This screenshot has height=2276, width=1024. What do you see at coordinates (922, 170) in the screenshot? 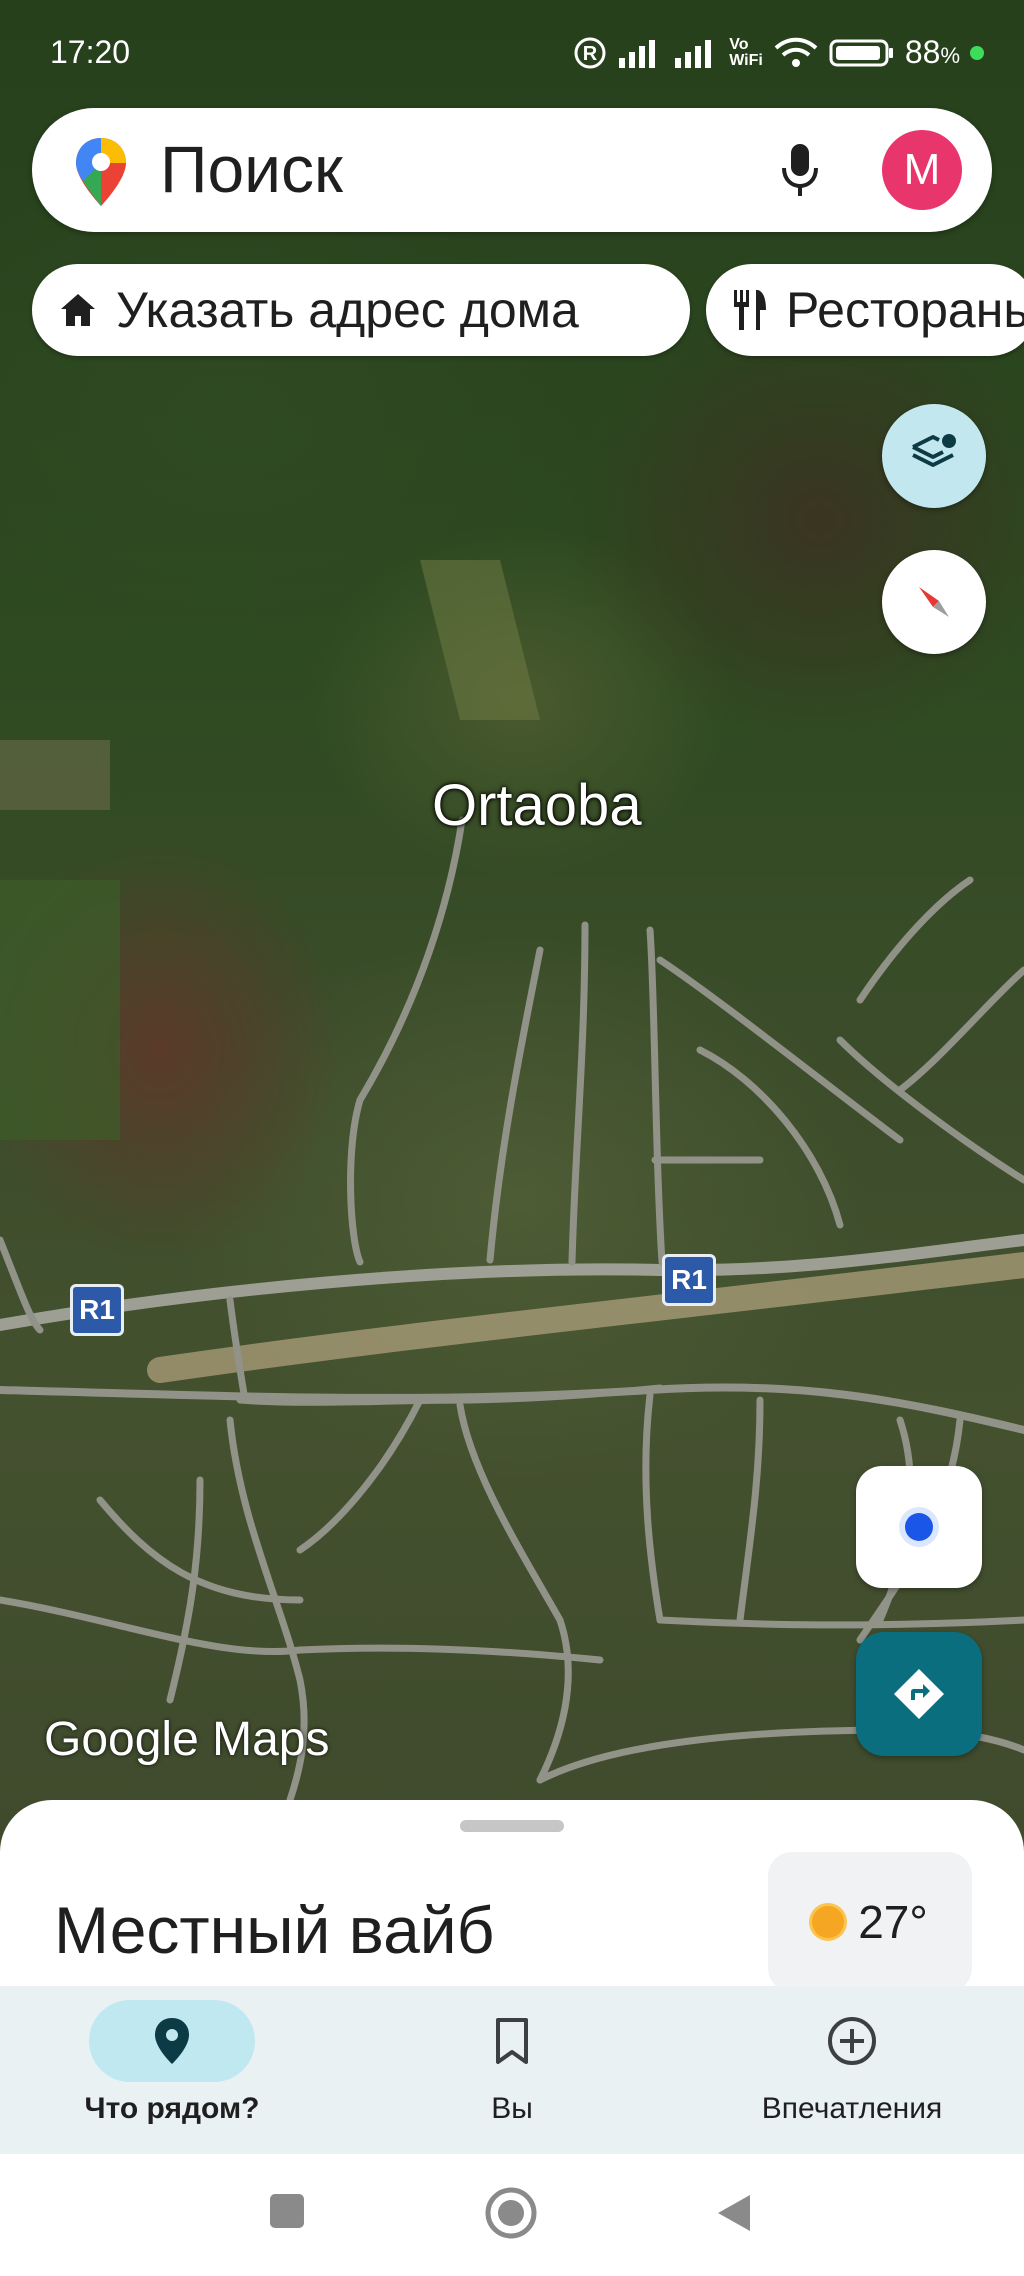
I see `avatar: M` at bounding box center [922, 170].